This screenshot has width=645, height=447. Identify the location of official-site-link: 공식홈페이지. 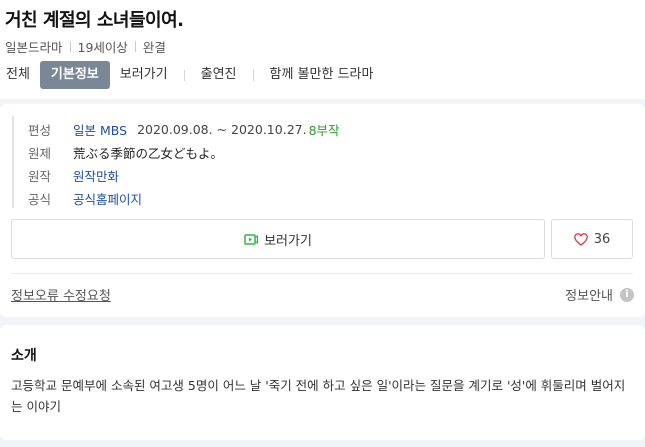
(107, 198).